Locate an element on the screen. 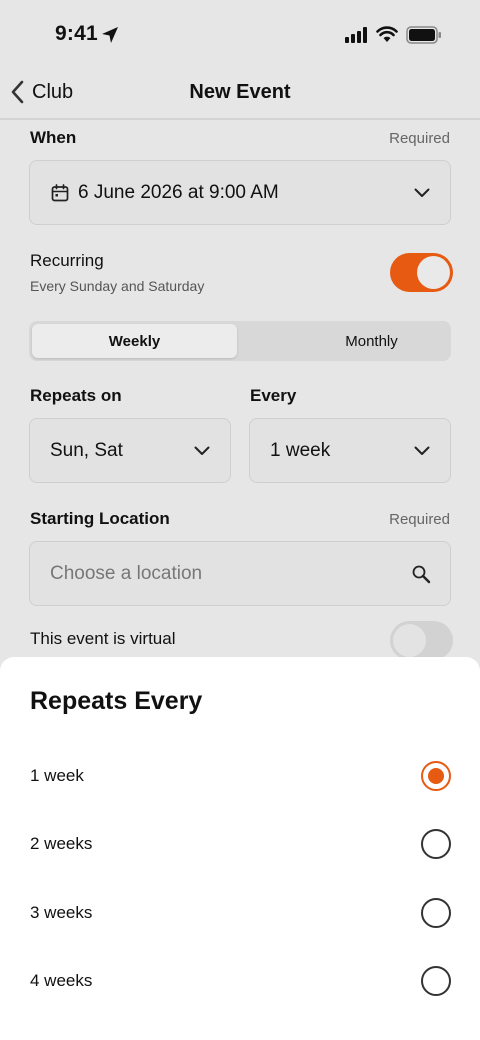 The image size is (480, 1040). status-time: 9:41 is located at coordinates (76, 33).